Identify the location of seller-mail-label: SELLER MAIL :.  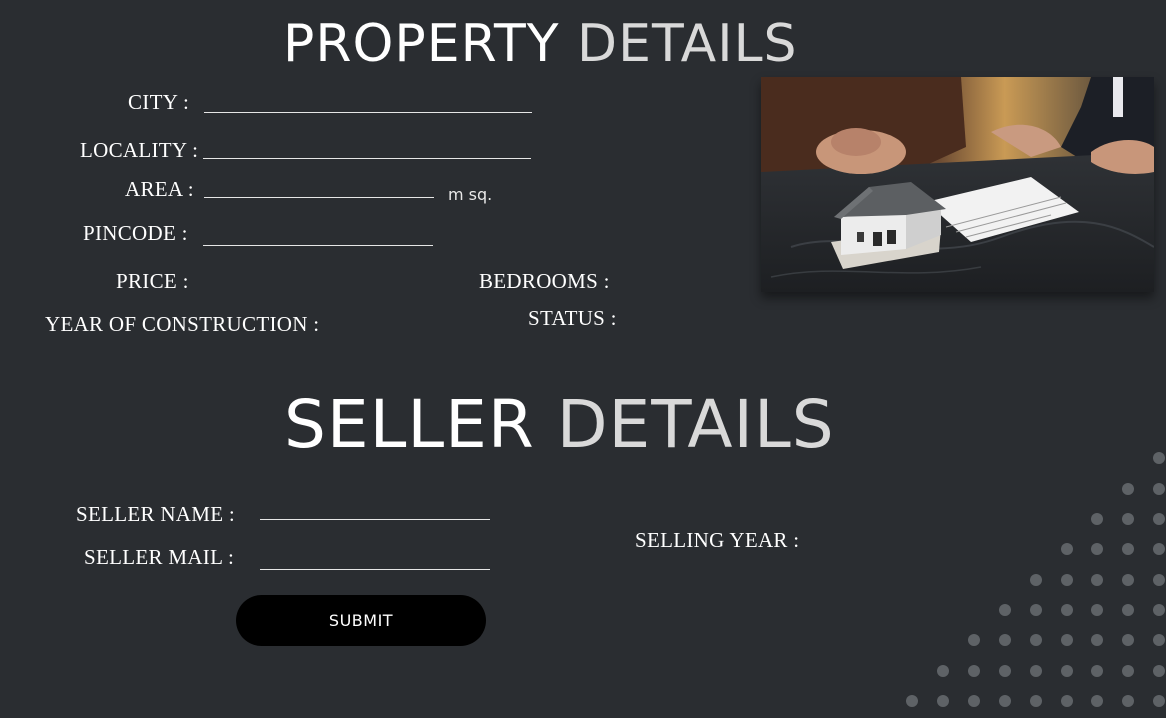
(159, 557).